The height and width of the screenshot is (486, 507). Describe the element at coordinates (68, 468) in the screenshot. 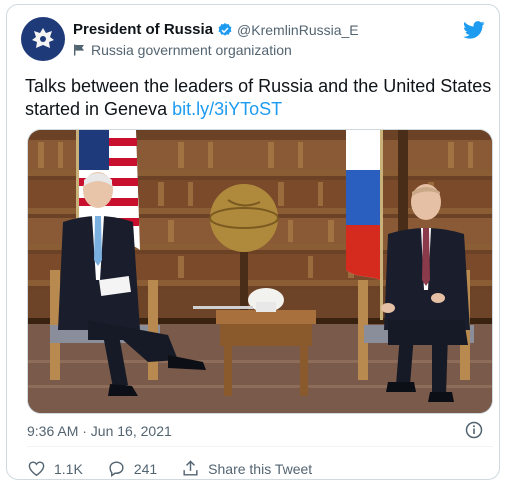

I see `like-count: 1.1K` at that location.